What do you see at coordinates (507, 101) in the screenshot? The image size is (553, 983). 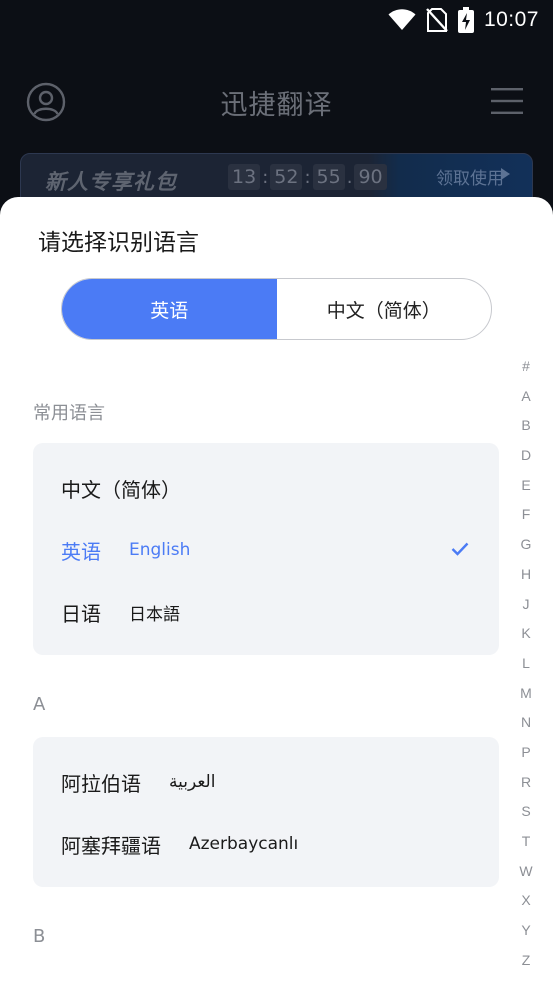 I see `menu-icon` at bounding box center [507, 101].